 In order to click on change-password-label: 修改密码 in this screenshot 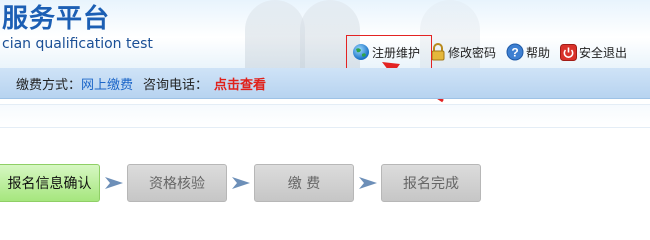, I will do `click(472, 52)`.